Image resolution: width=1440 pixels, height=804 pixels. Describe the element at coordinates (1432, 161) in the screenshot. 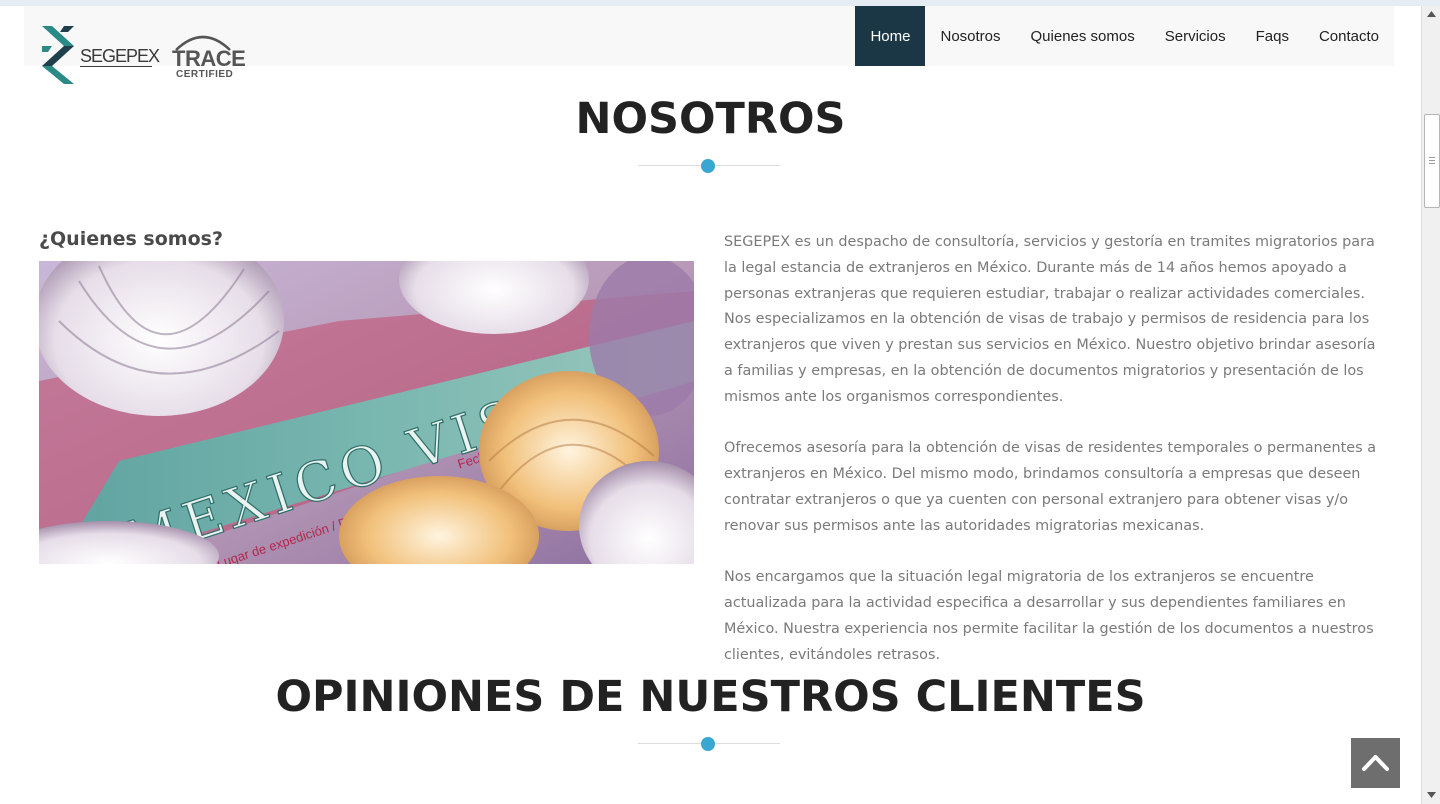

I see `scrollbar-thumb` at that location.